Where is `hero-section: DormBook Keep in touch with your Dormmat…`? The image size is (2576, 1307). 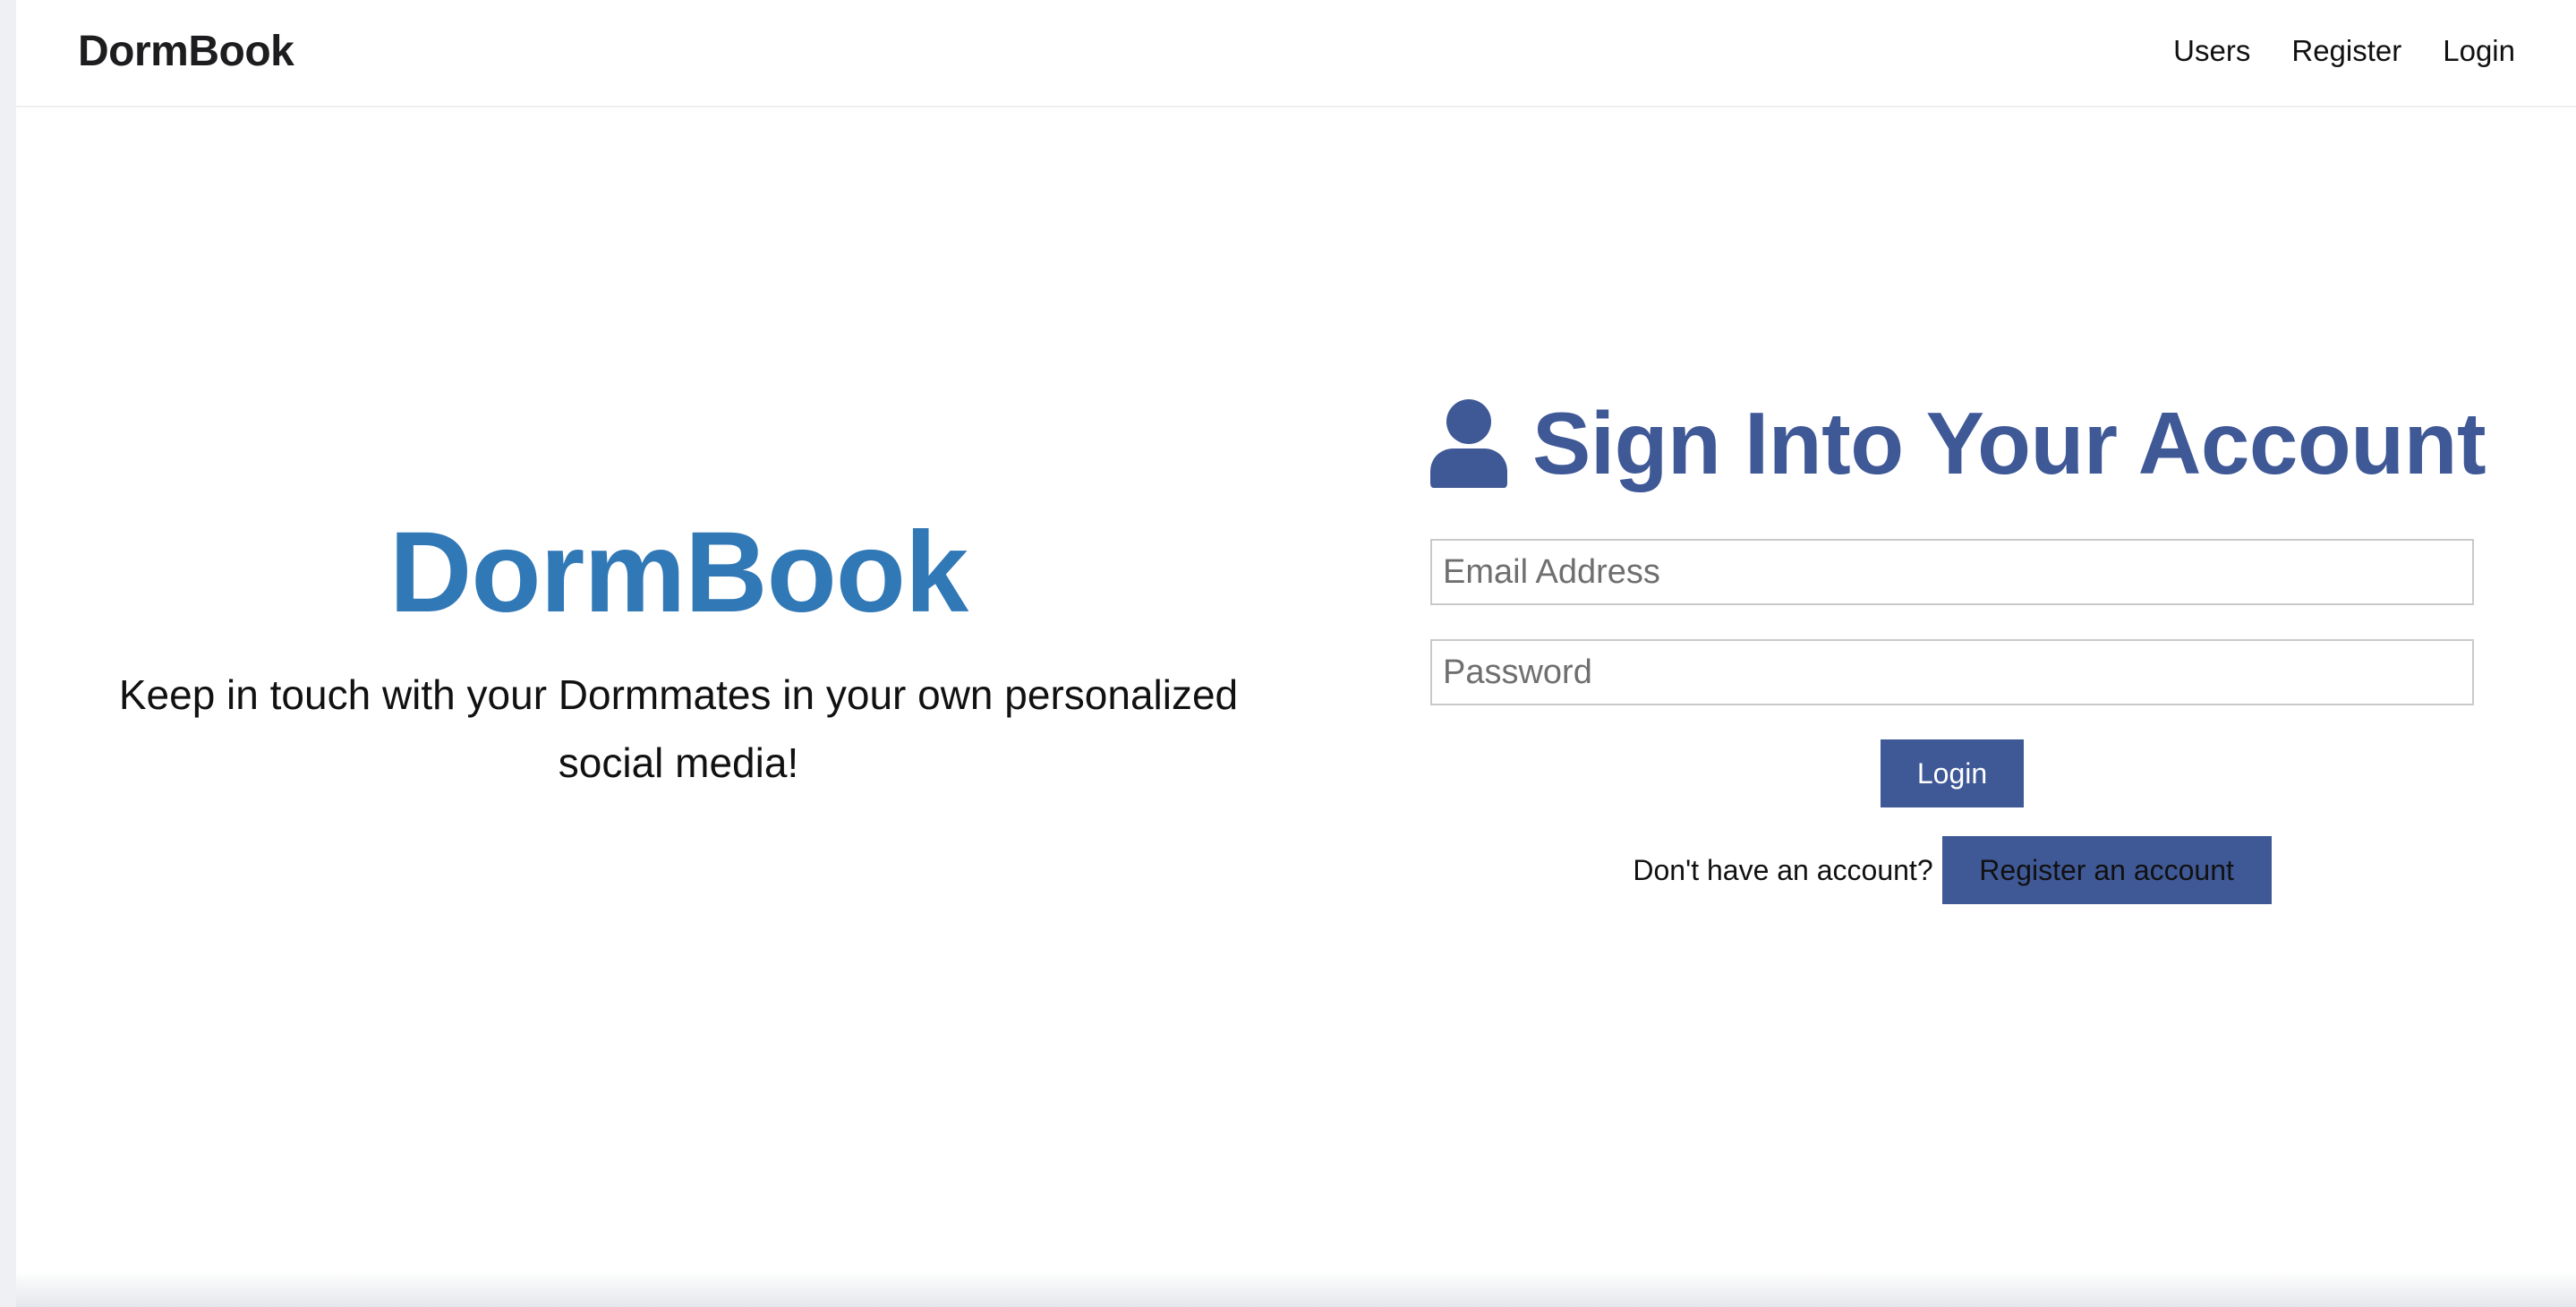
hero-section: DormBook Keep in touch with your Dormmat… is located at coordinates (678, 649).